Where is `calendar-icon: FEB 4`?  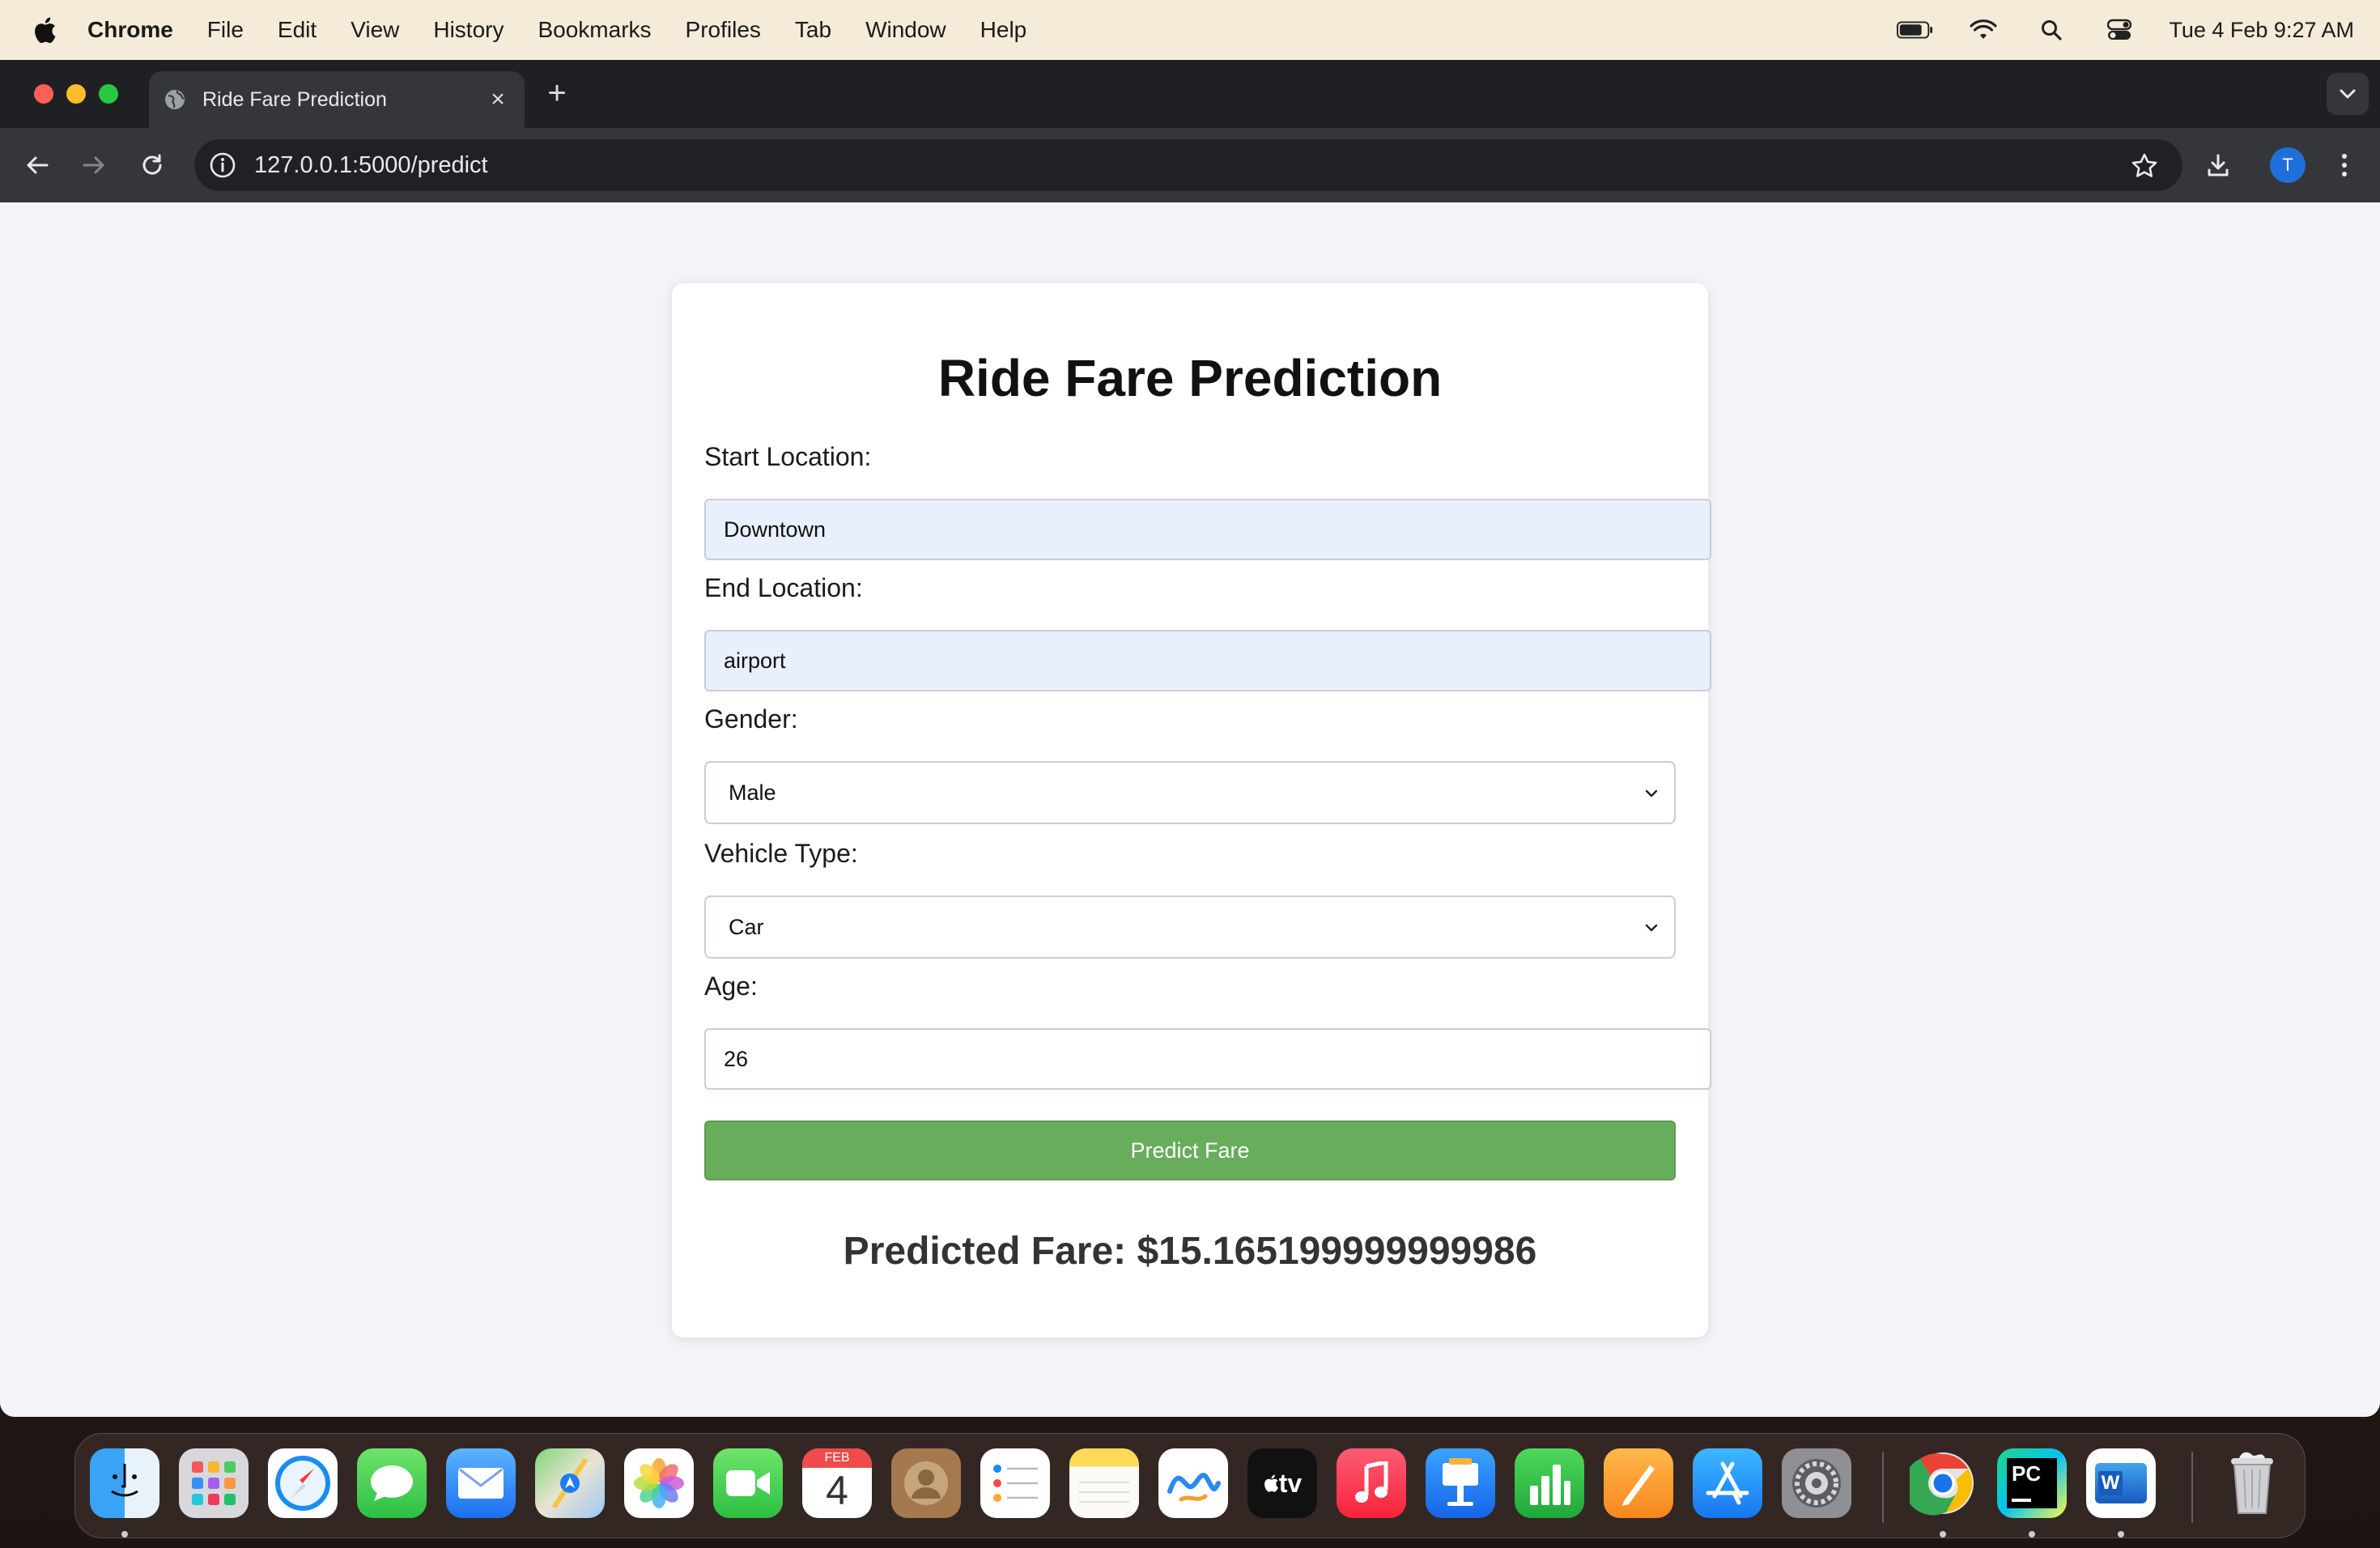
calendar-icon: FEB 4 is located at coordinates (837, 1483).